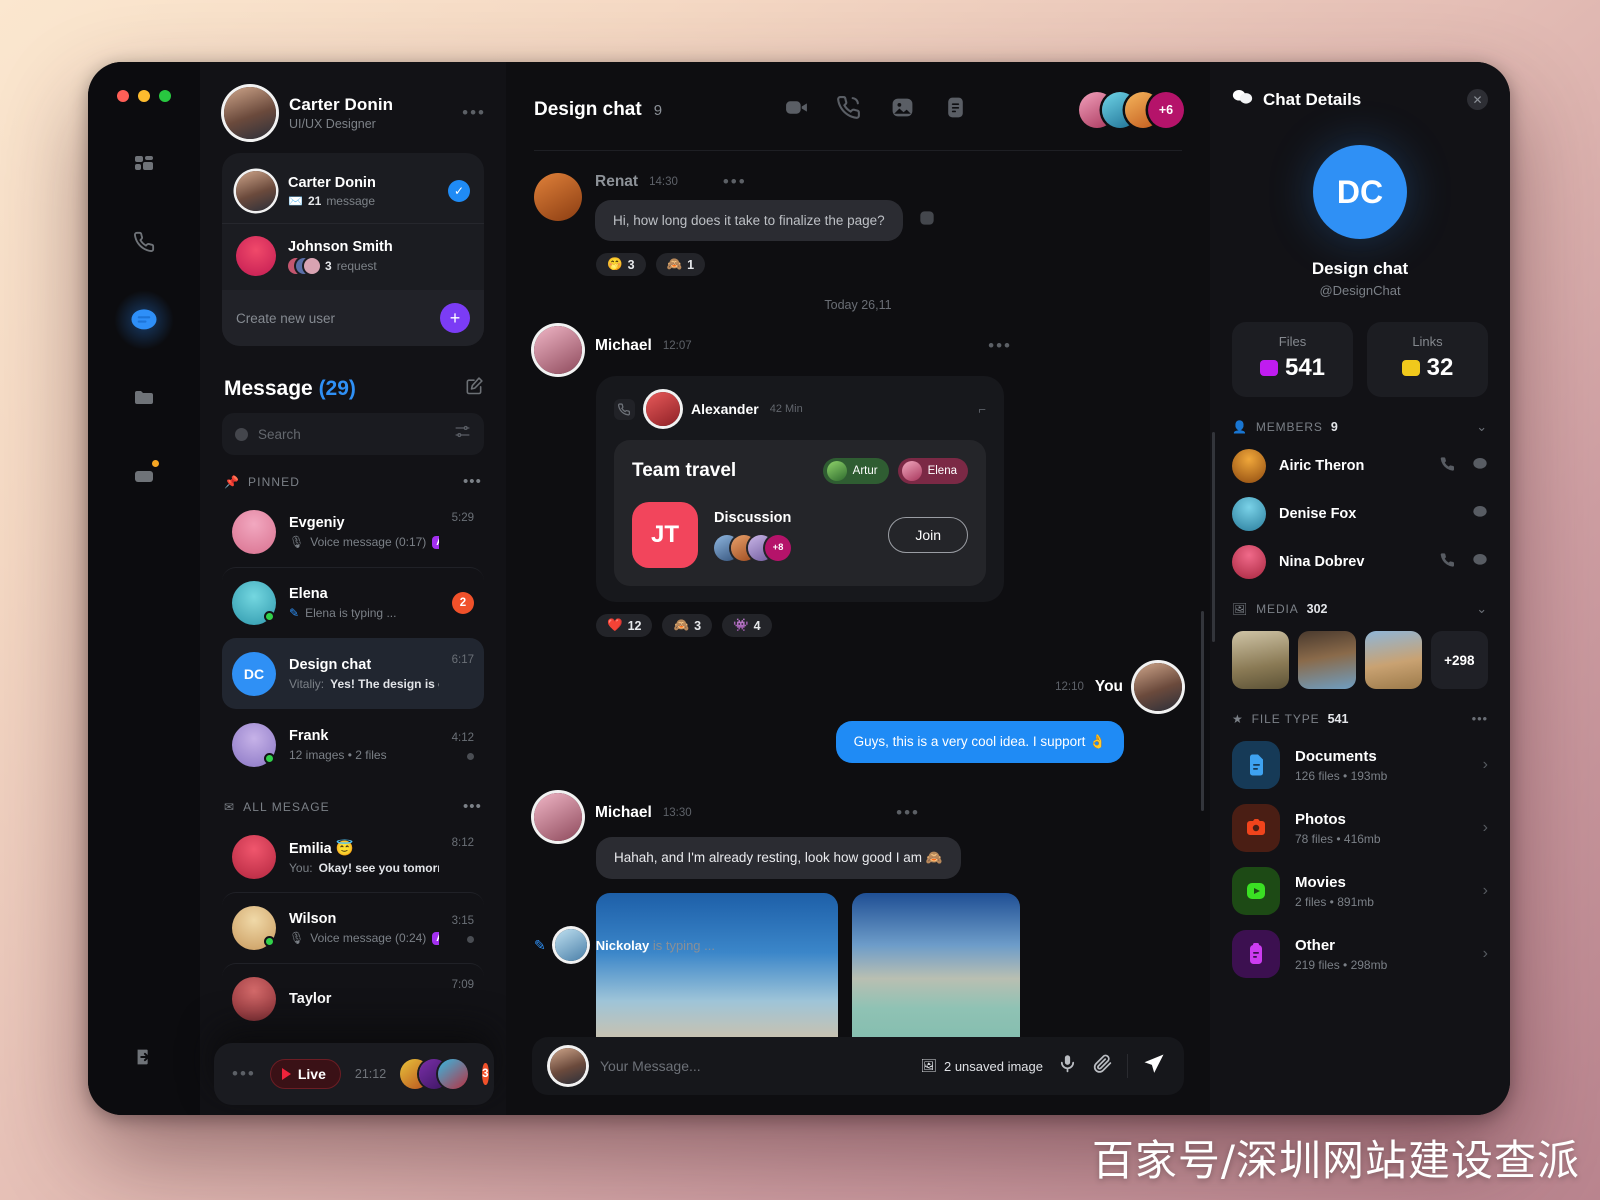 The height and width of the screenshot is (1200, 1600). Describe the element at coordinates (855, 471) in the screenshot. I see `tag-artur: Artur` at that location.